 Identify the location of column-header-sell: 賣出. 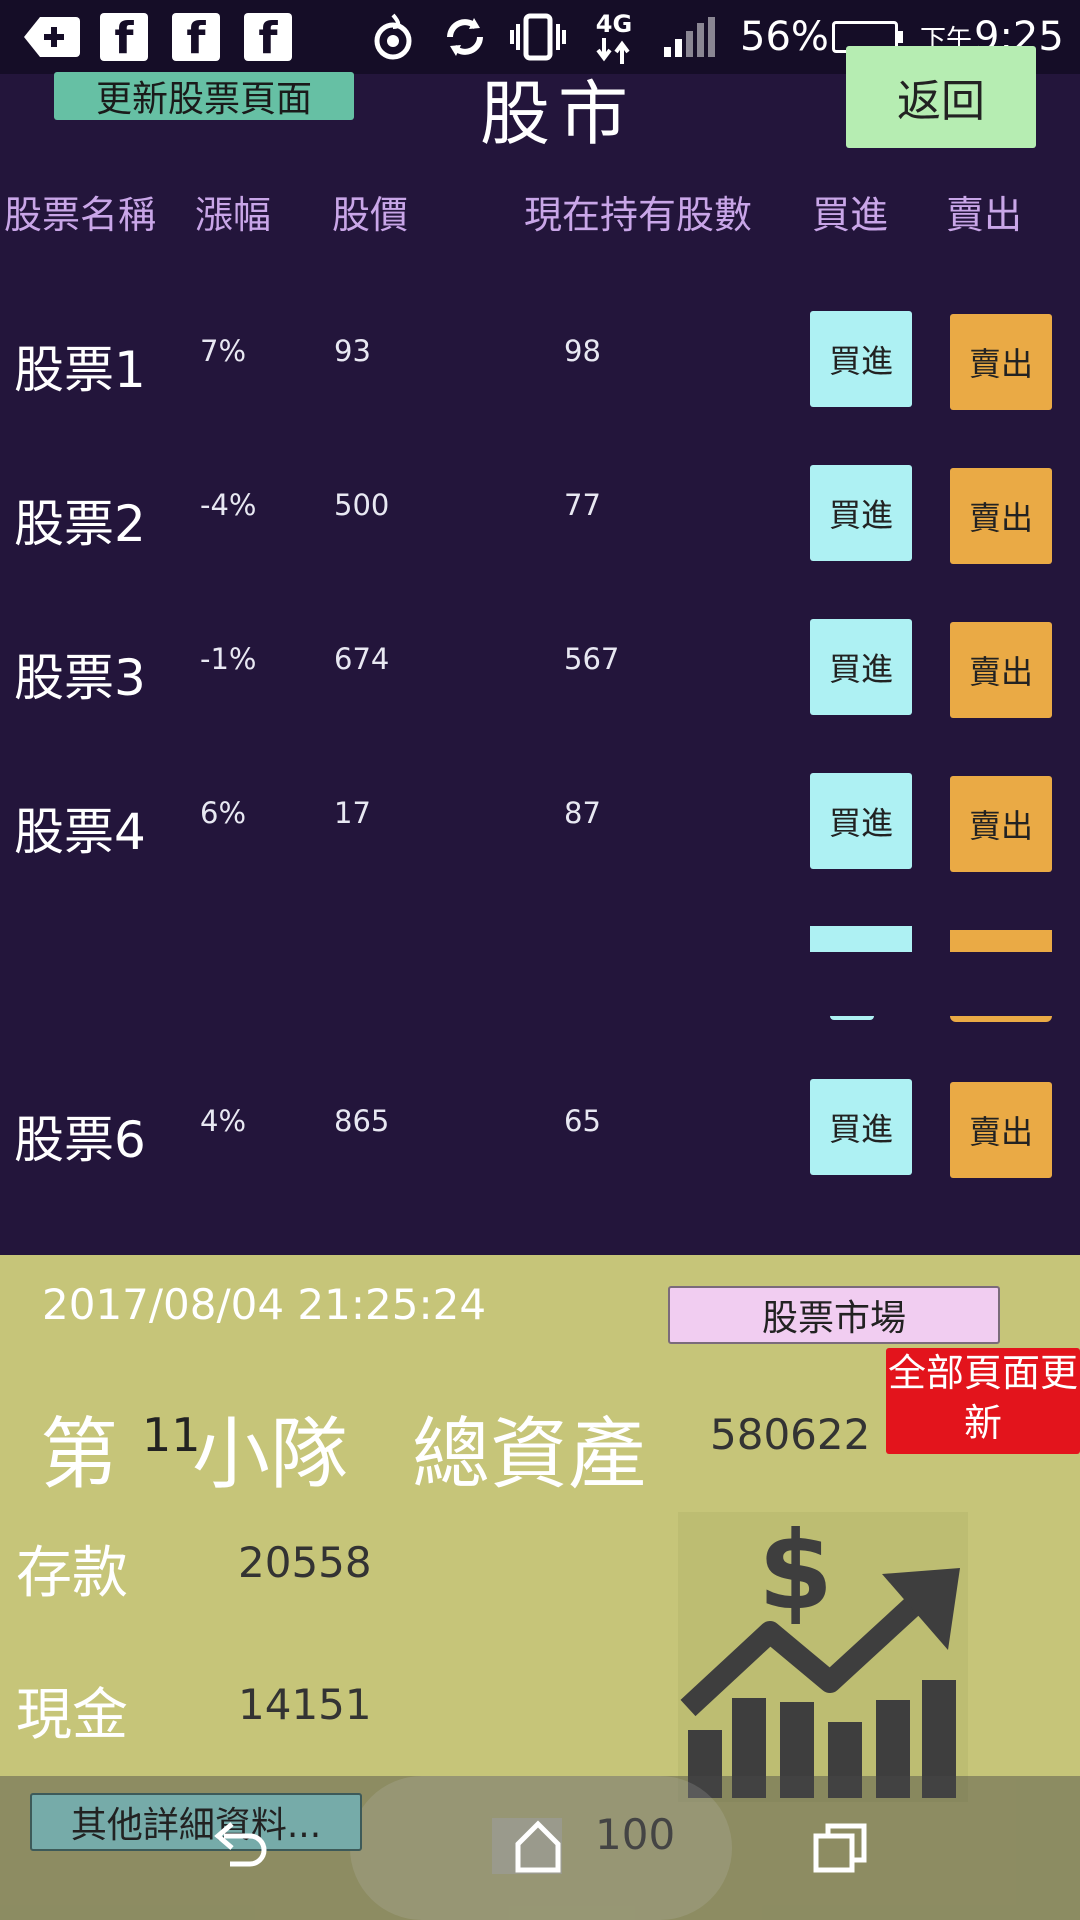
(984, 215).